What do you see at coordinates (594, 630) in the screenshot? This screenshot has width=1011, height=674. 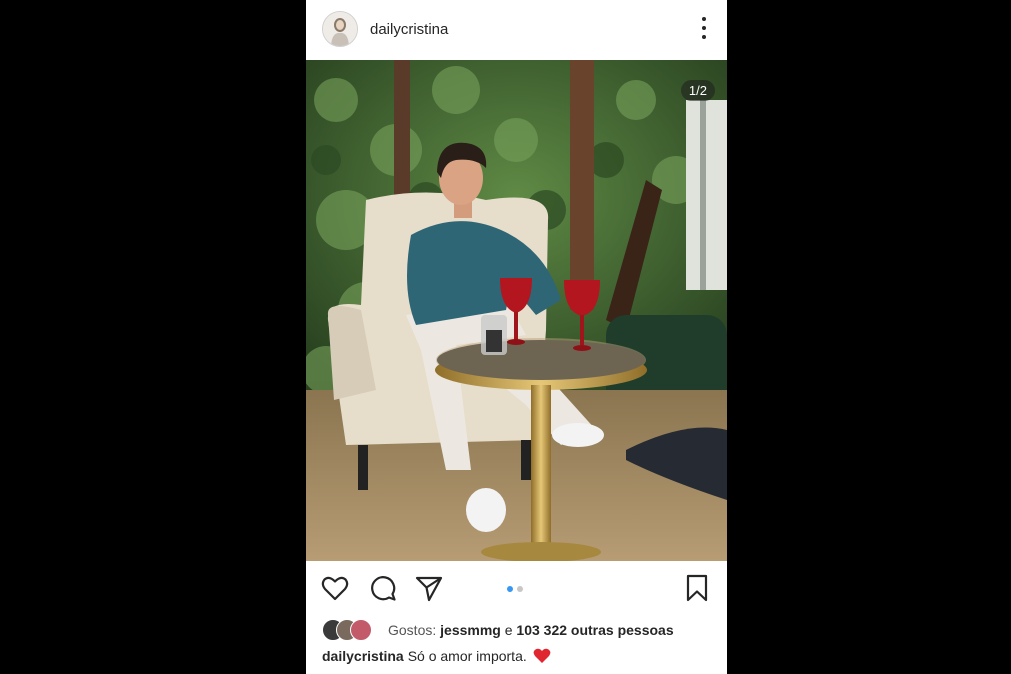 I see `likes-others: 103 322 outras pessoas` at bounding box center [594, 630].